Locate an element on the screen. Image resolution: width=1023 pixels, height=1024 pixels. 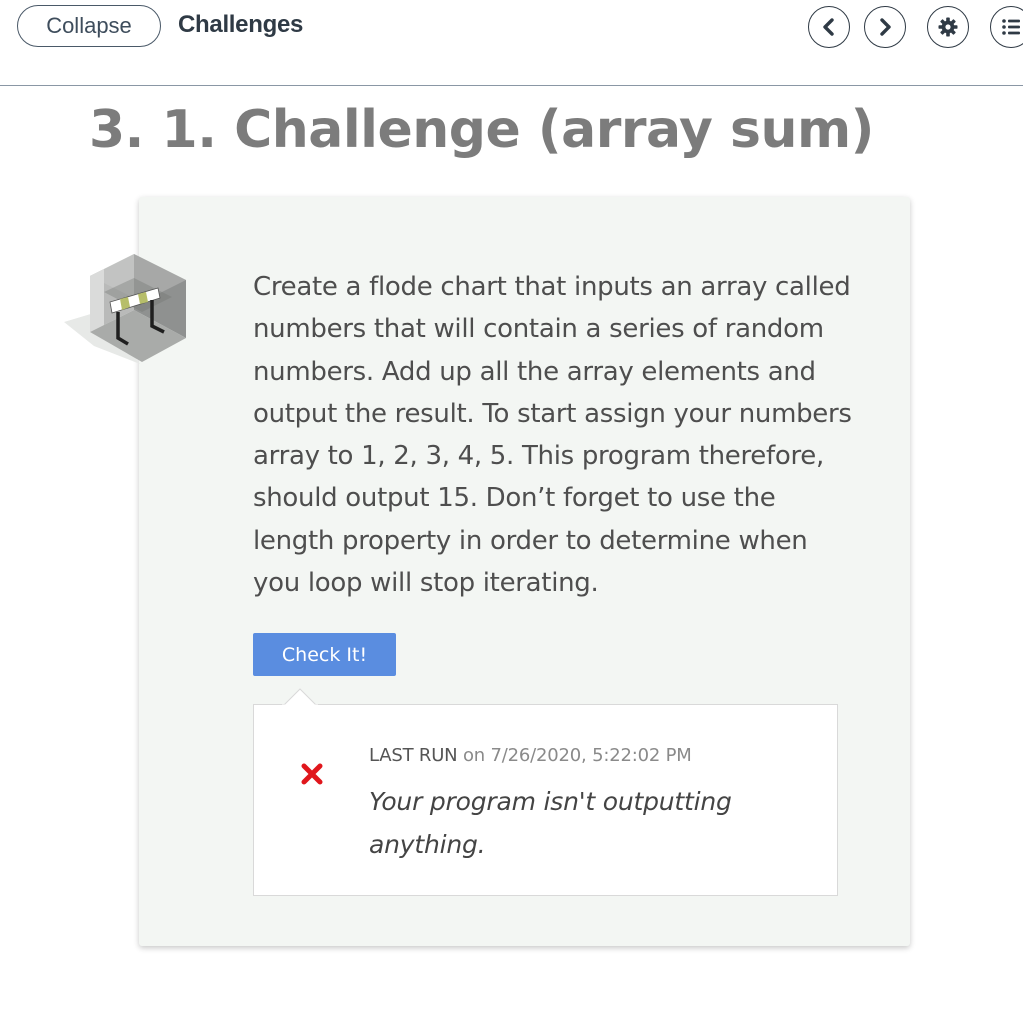
previous-button is located at coordinates (829, 27).